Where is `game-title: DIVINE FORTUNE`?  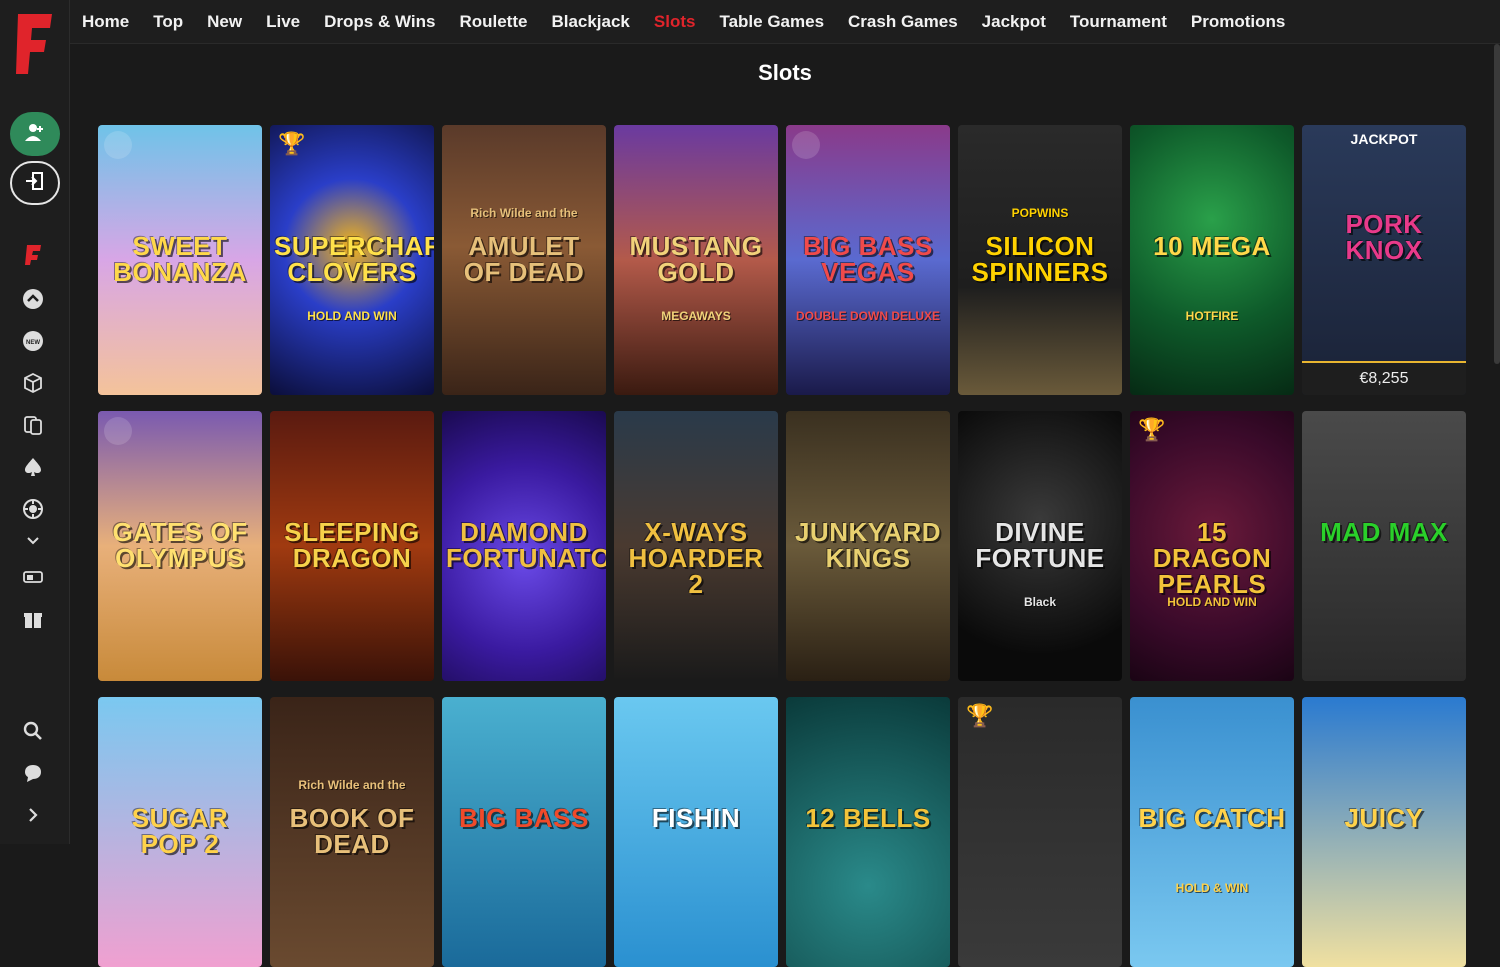 game-title: DIVINE FORTUNE is located at coordinates (1040, 545).